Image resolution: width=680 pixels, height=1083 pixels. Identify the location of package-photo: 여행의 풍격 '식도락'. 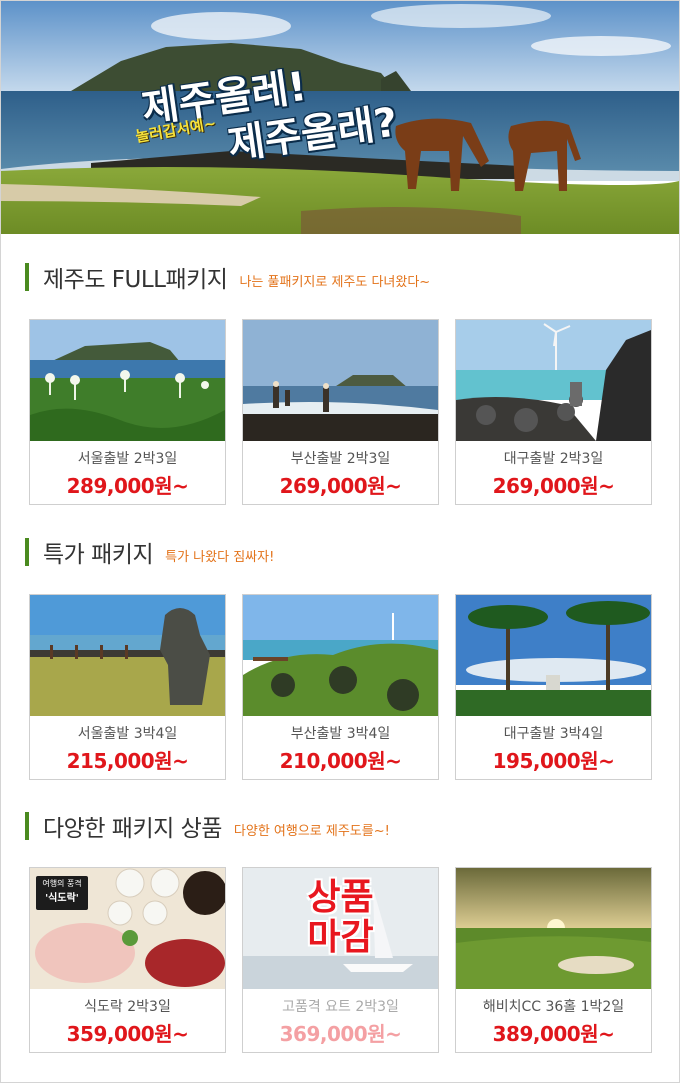
(127, 928).